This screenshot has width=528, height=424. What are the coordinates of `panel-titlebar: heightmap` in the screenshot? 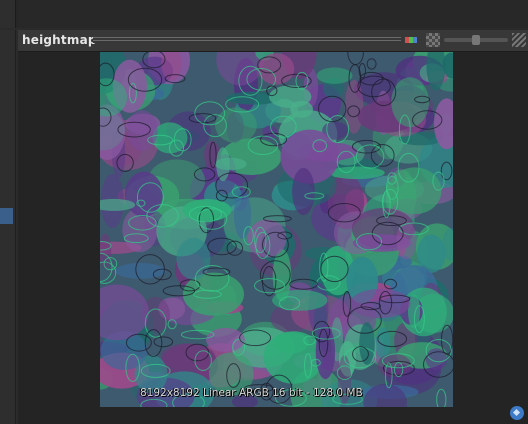 It's located at (273, 41).